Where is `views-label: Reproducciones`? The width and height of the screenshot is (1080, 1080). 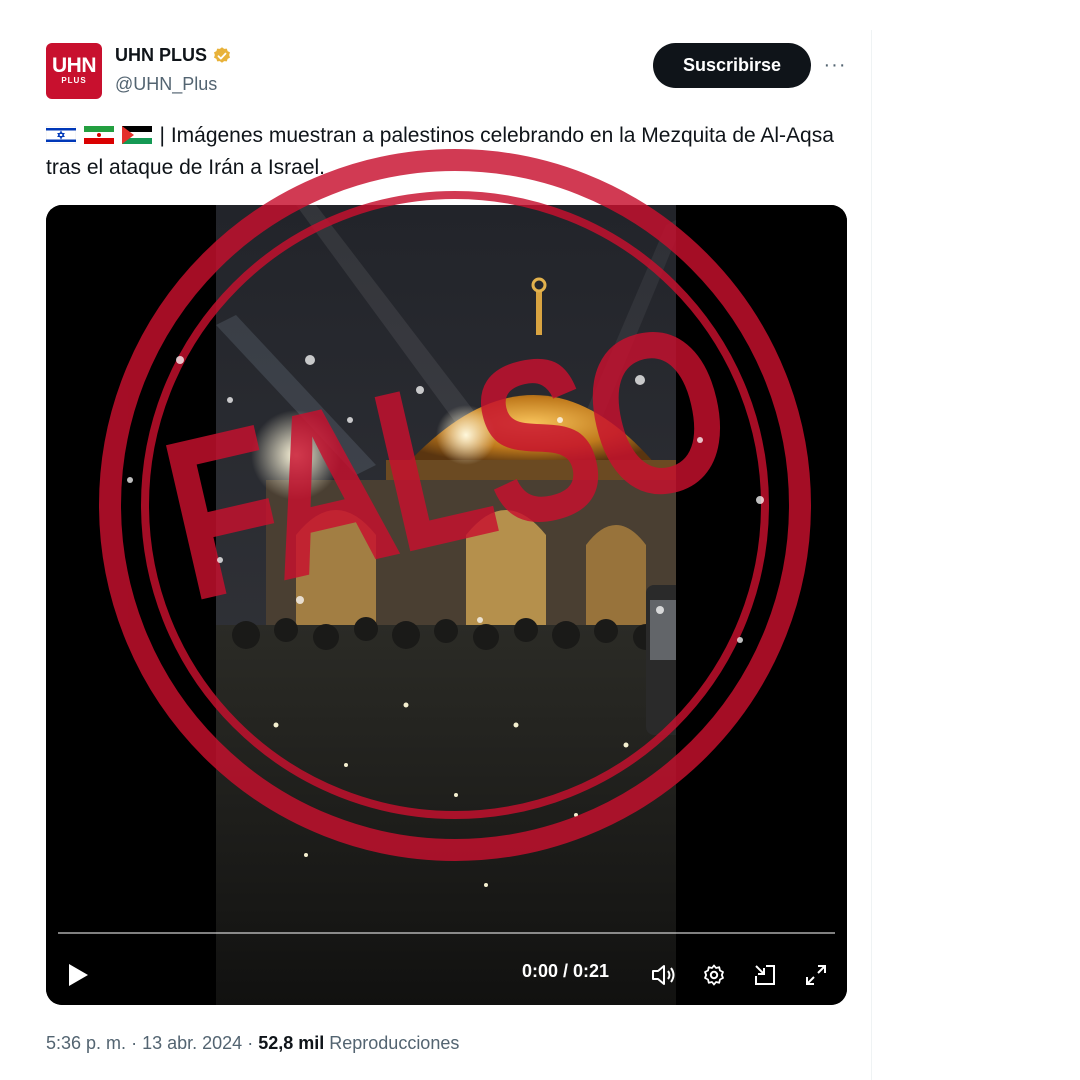 views-label: Reproducciones is located at coordinates (394, 1043).